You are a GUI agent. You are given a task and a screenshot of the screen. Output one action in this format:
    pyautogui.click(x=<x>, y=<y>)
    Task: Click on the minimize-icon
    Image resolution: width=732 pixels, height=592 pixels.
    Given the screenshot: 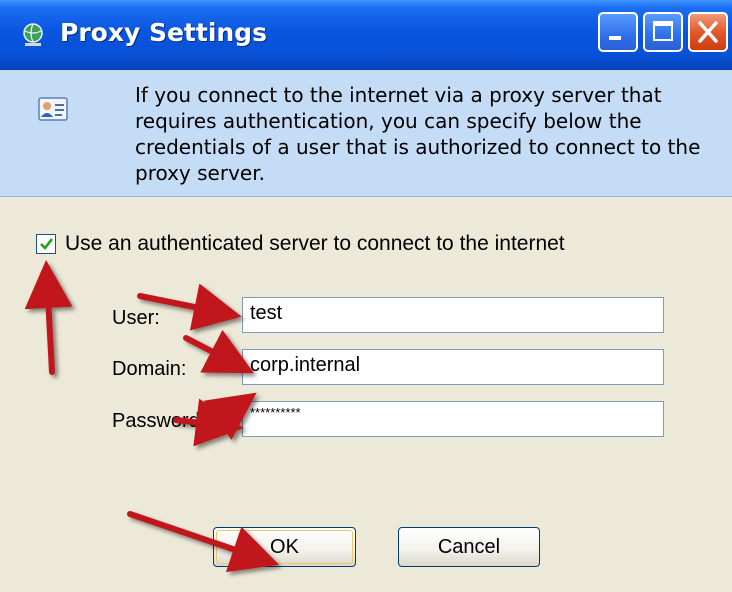 What is the action you would take?
    pyautogui.click(x=615, y=38)
    